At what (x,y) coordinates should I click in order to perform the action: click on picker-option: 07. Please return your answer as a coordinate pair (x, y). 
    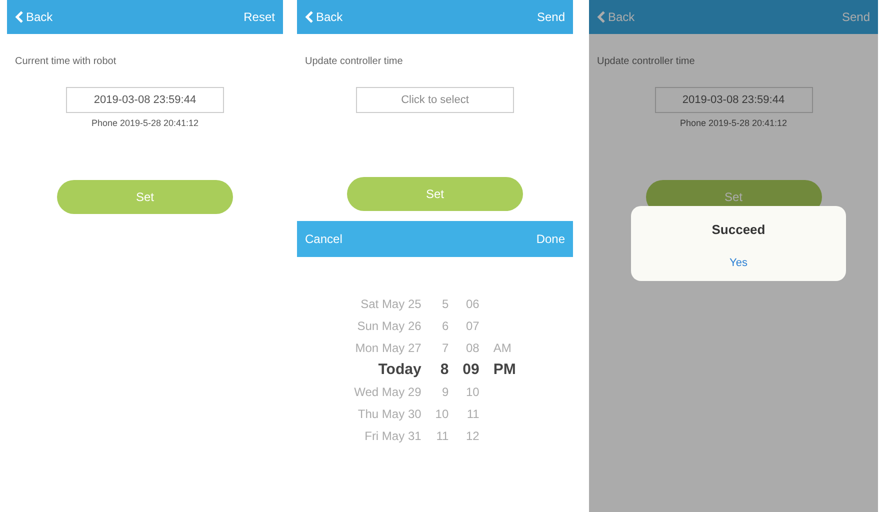
    Looking at the image, I should click on (473, 326).